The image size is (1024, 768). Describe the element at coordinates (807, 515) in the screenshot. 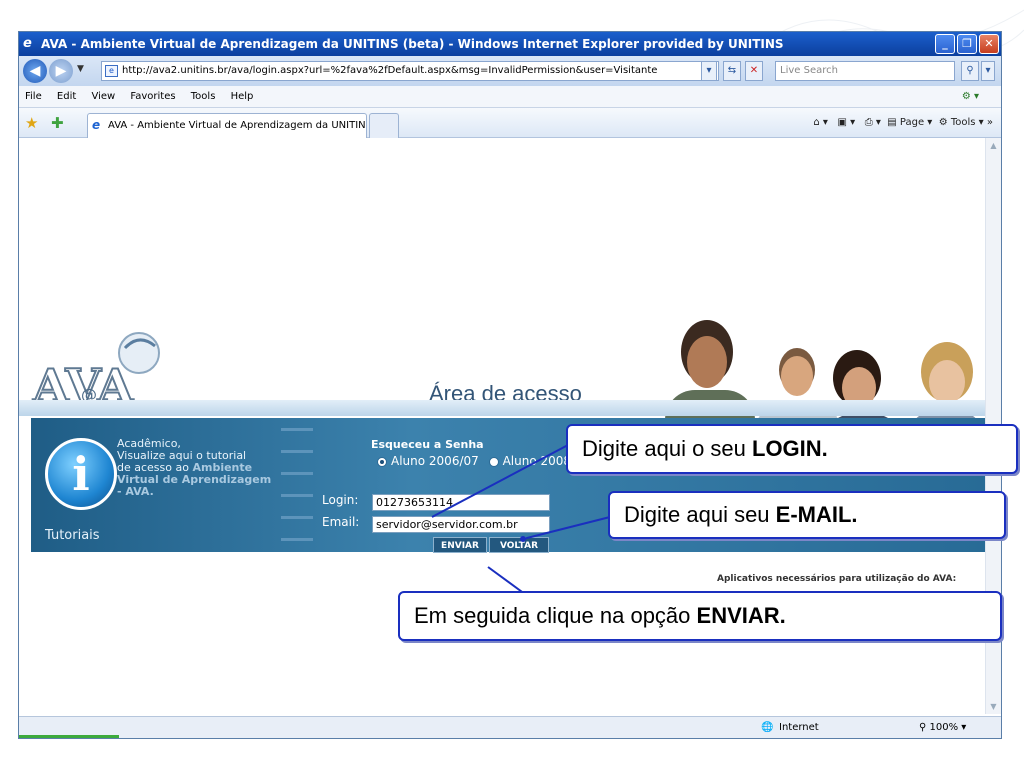

I see `email-callout: Digite aqui seu E-MAIL.` at that location.